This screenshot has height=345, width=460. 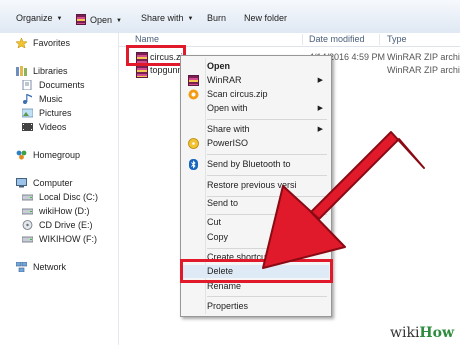 I want to click on watermark-how: How, so click(x=437, y=333).